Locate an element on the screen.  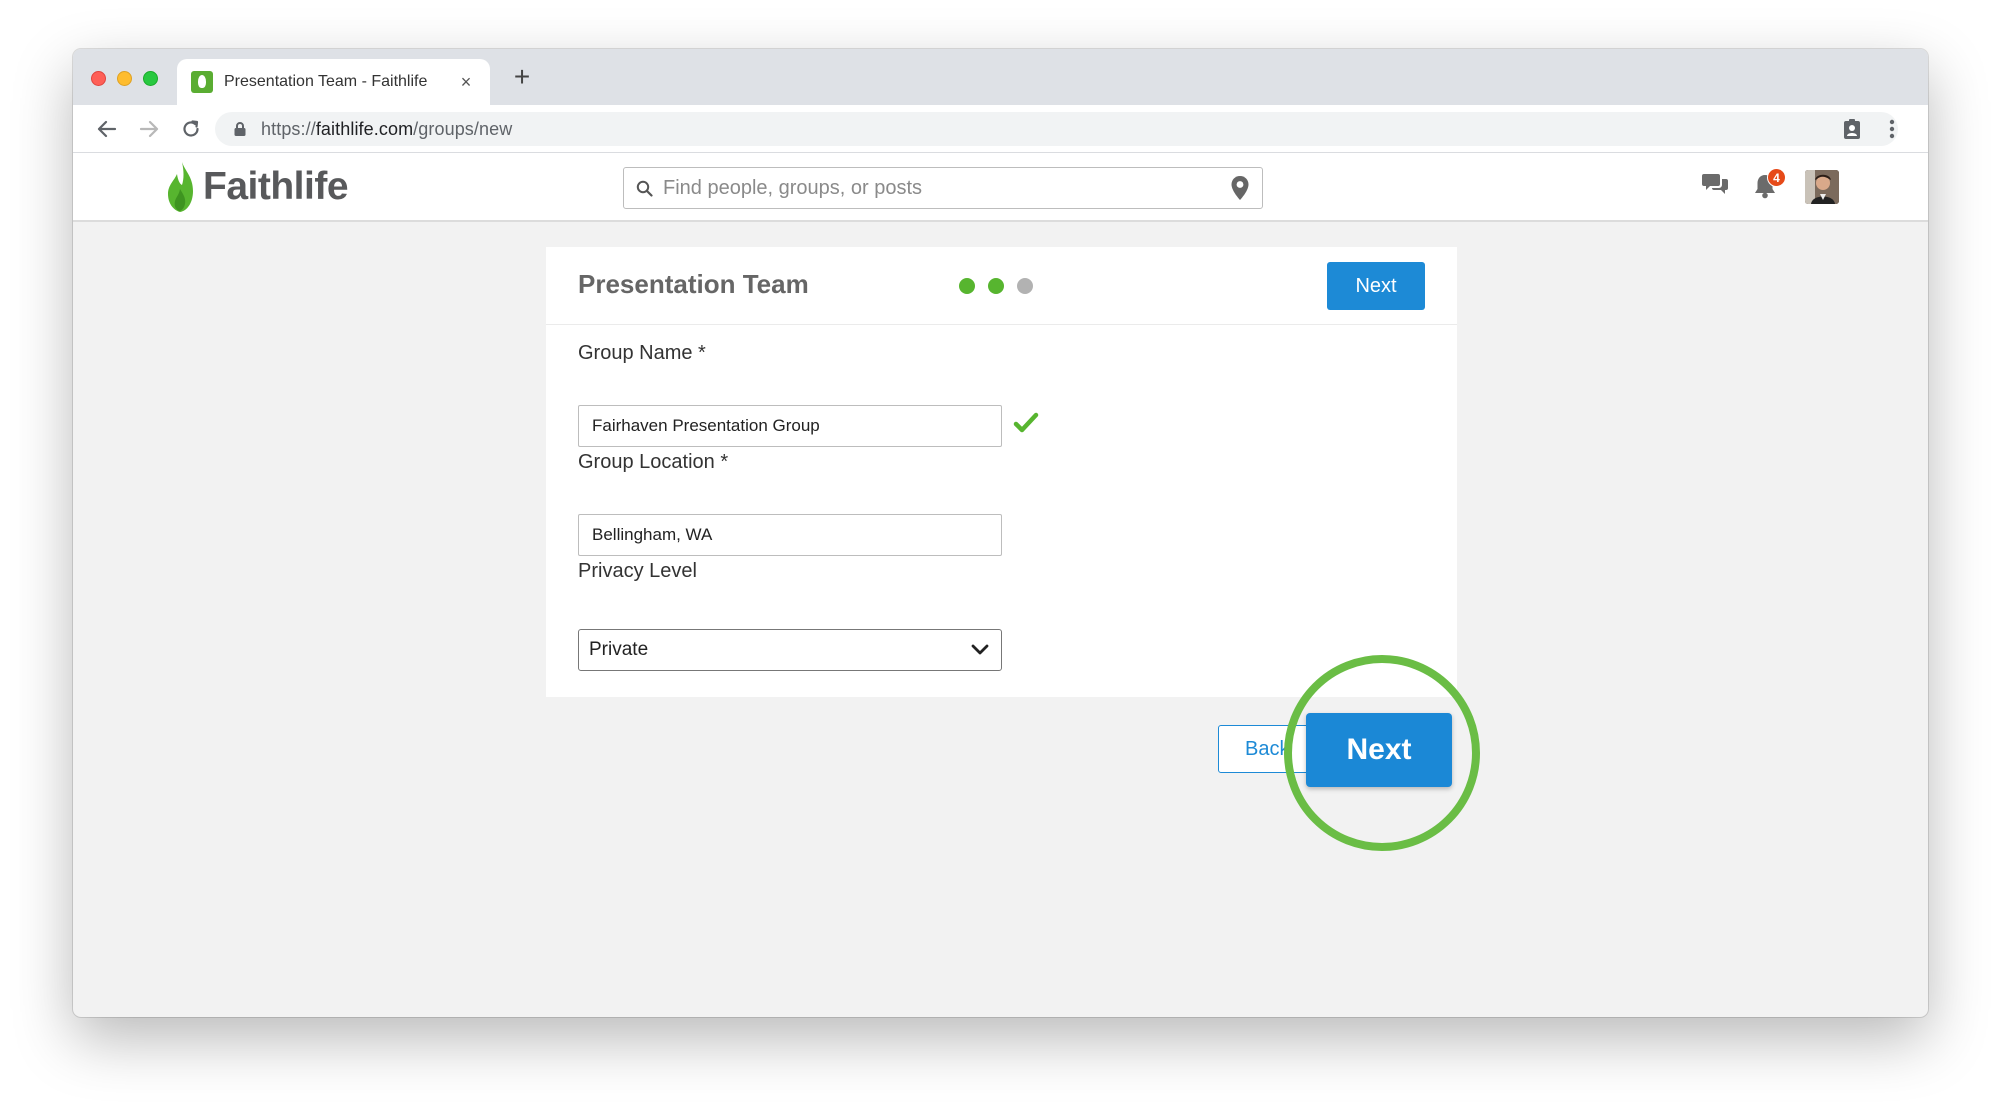
next-button: Next is located at coordinates (1379, 750).